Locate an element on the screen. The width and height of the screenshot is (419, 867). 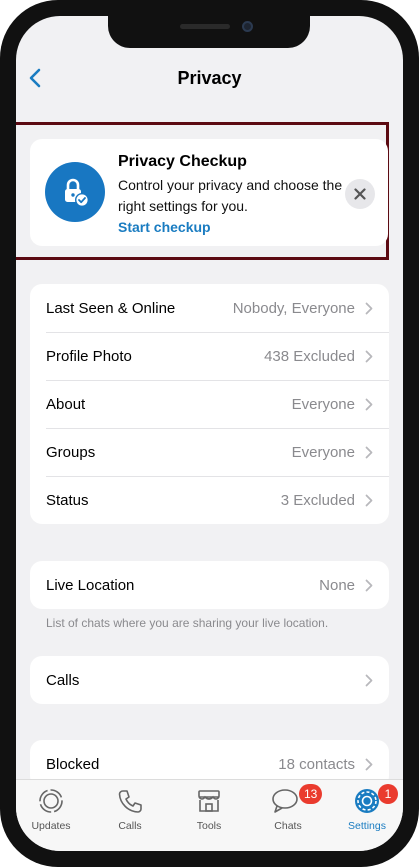
row-label: Profile Photo is located at coordinates (89, 356).